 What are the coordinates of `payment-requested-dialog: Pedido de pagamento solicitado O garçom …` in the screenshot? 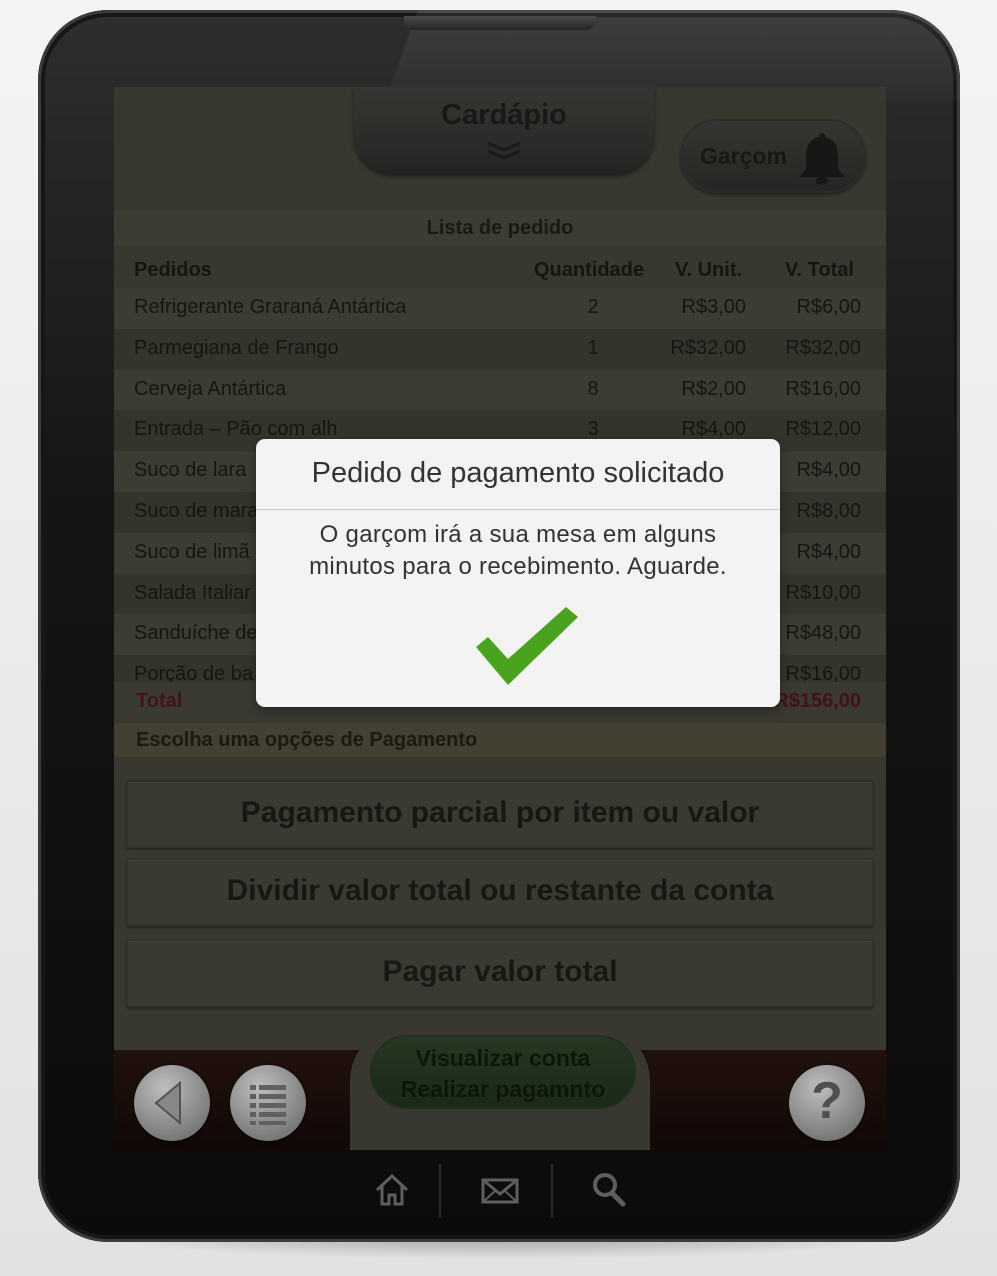 It's located at (518, 573).